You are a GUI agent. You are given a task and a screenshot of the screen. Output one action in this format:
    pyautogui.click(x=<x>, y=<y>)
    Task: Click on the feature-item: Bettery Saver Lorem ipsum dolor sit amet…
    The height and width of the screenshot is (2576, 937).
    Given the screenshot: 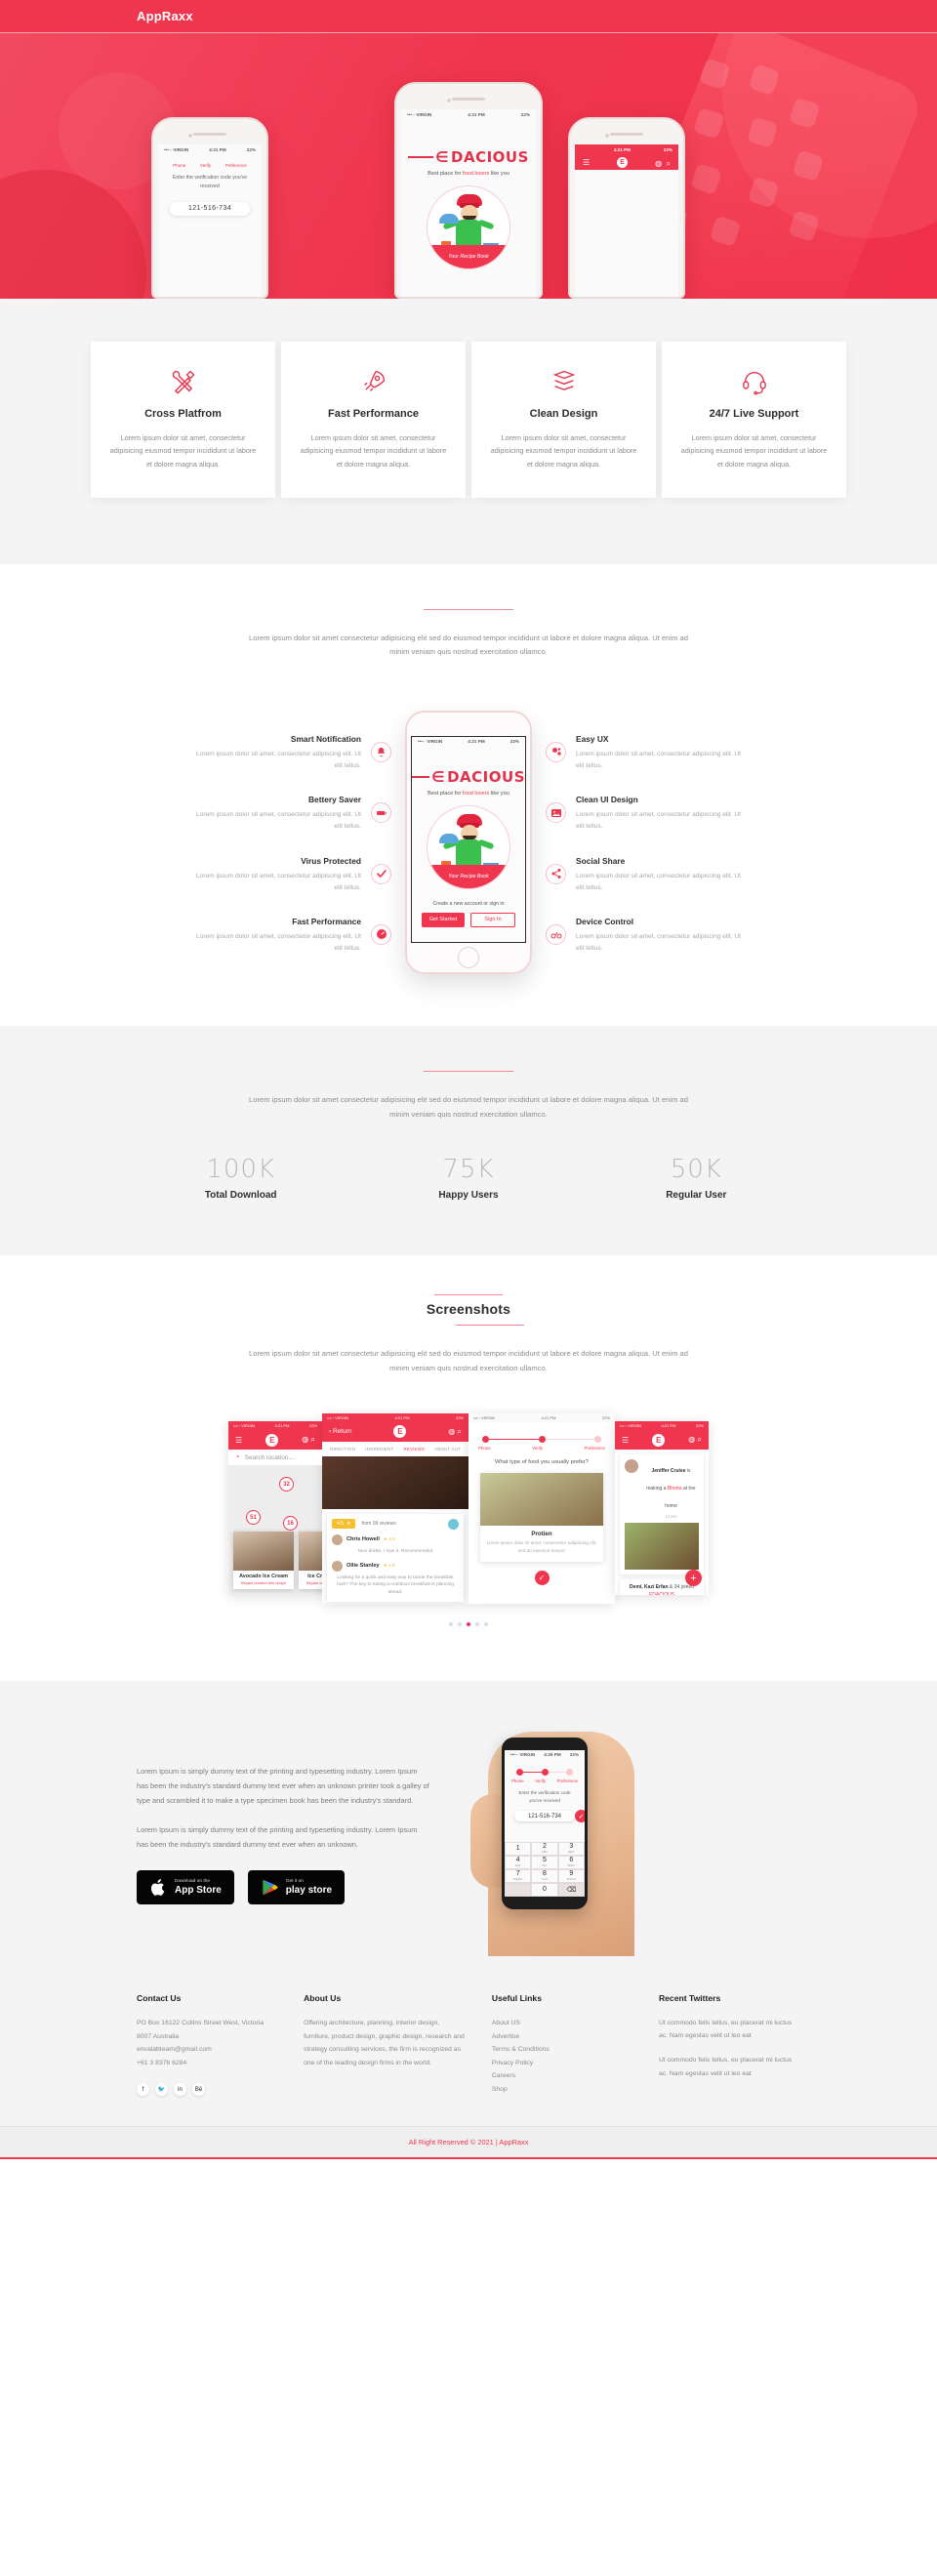 What is the action you would take?
    pyautogui.click(x=293, y=814)
    